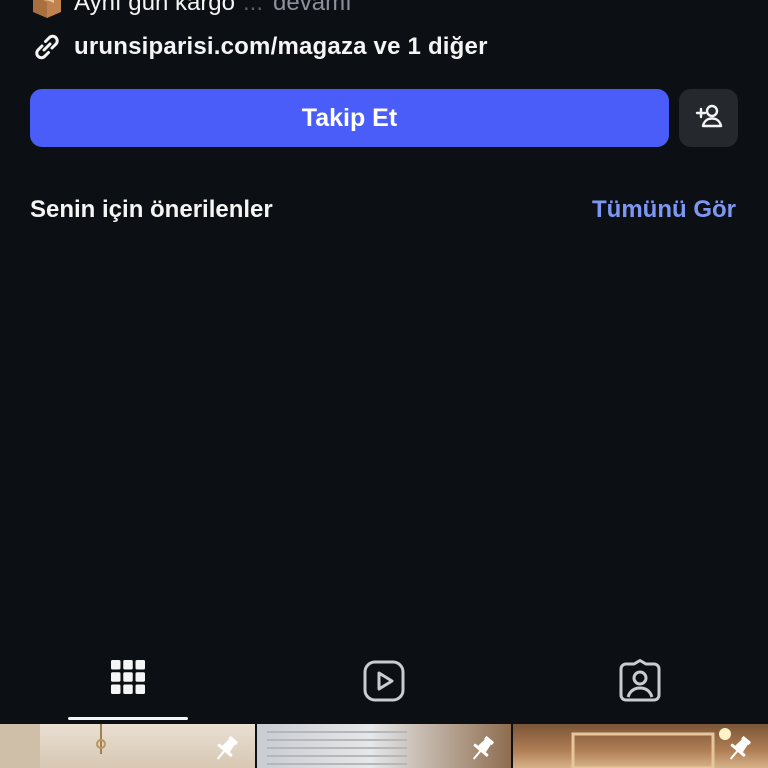 This screenshot has height=768, width=768. What do you see at coordinates (384, 683) in the screenshot?
I see `reels-icon` at bounding box center [384, 683].